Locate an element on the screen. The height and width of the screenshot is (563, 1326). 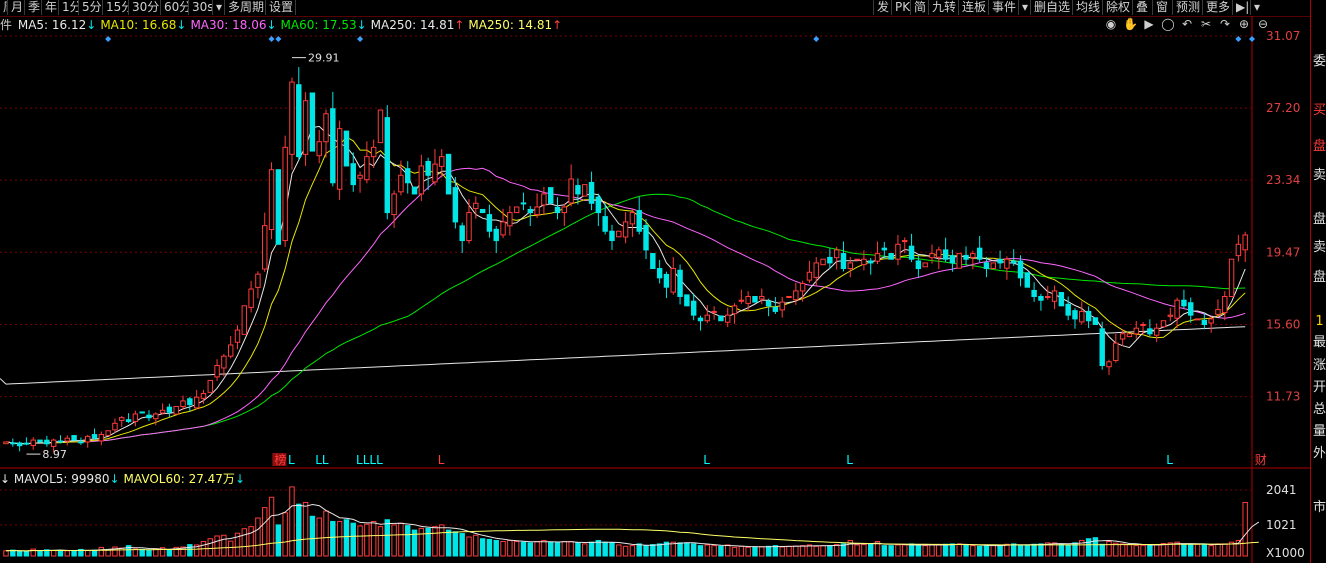
toolbar-right-15: ▾ is located at coordinates (1256, 7).